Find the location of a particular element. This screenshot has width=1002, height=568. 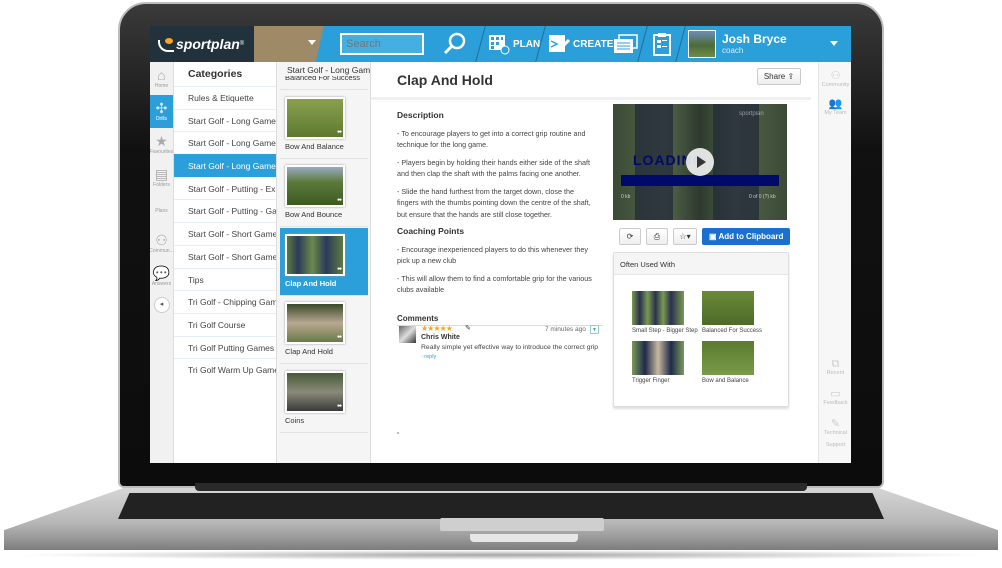

create-button: CREATE is located at coordinates (580, 44).